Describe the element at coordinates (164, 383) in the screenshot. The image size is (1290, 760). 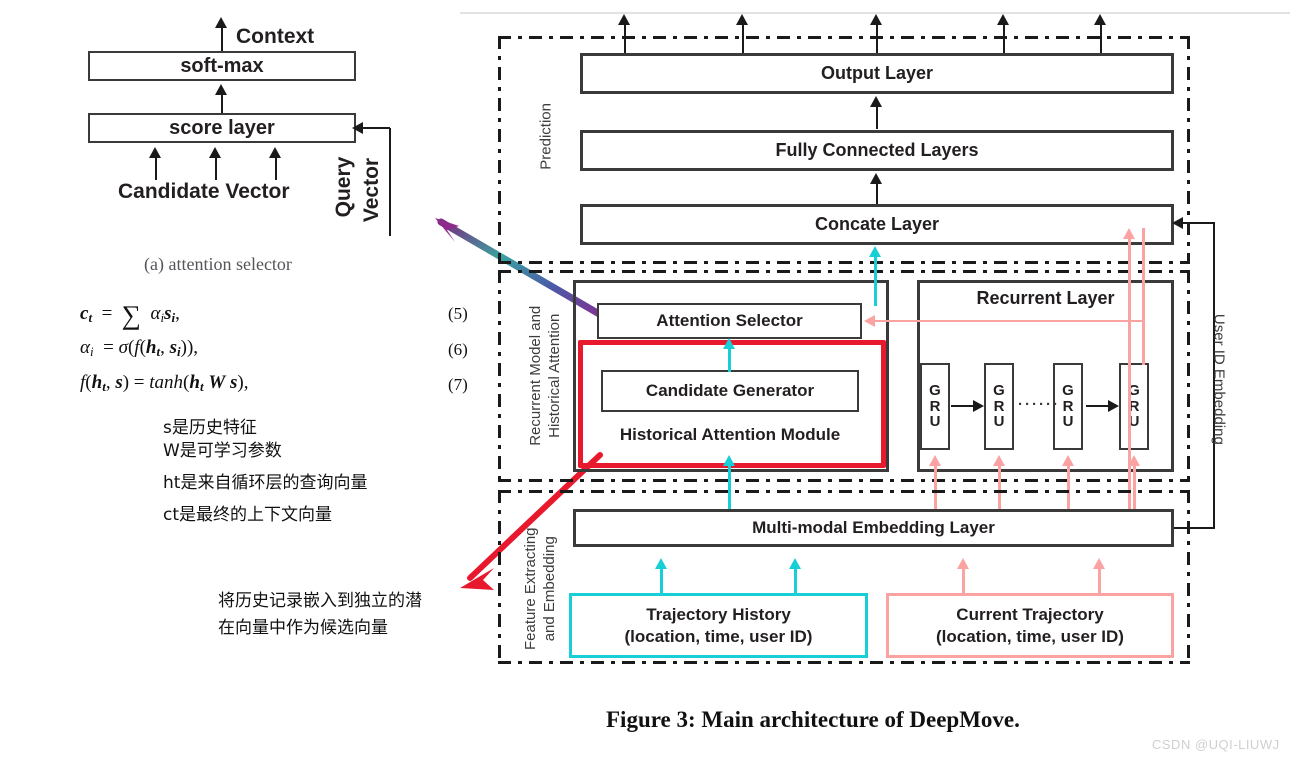
I see `equation-7: f(ht, s) = tanh(ht W s),` at that location.